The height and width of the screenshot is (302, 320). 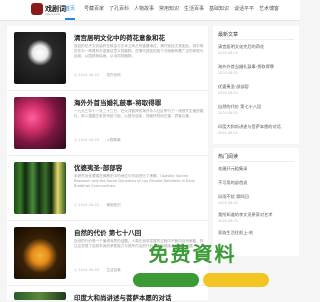 What do you see at coordinates (194, 10) in the screenshot?
I see `nav-item-5: 生活百事` at bounding box center [194, 10].